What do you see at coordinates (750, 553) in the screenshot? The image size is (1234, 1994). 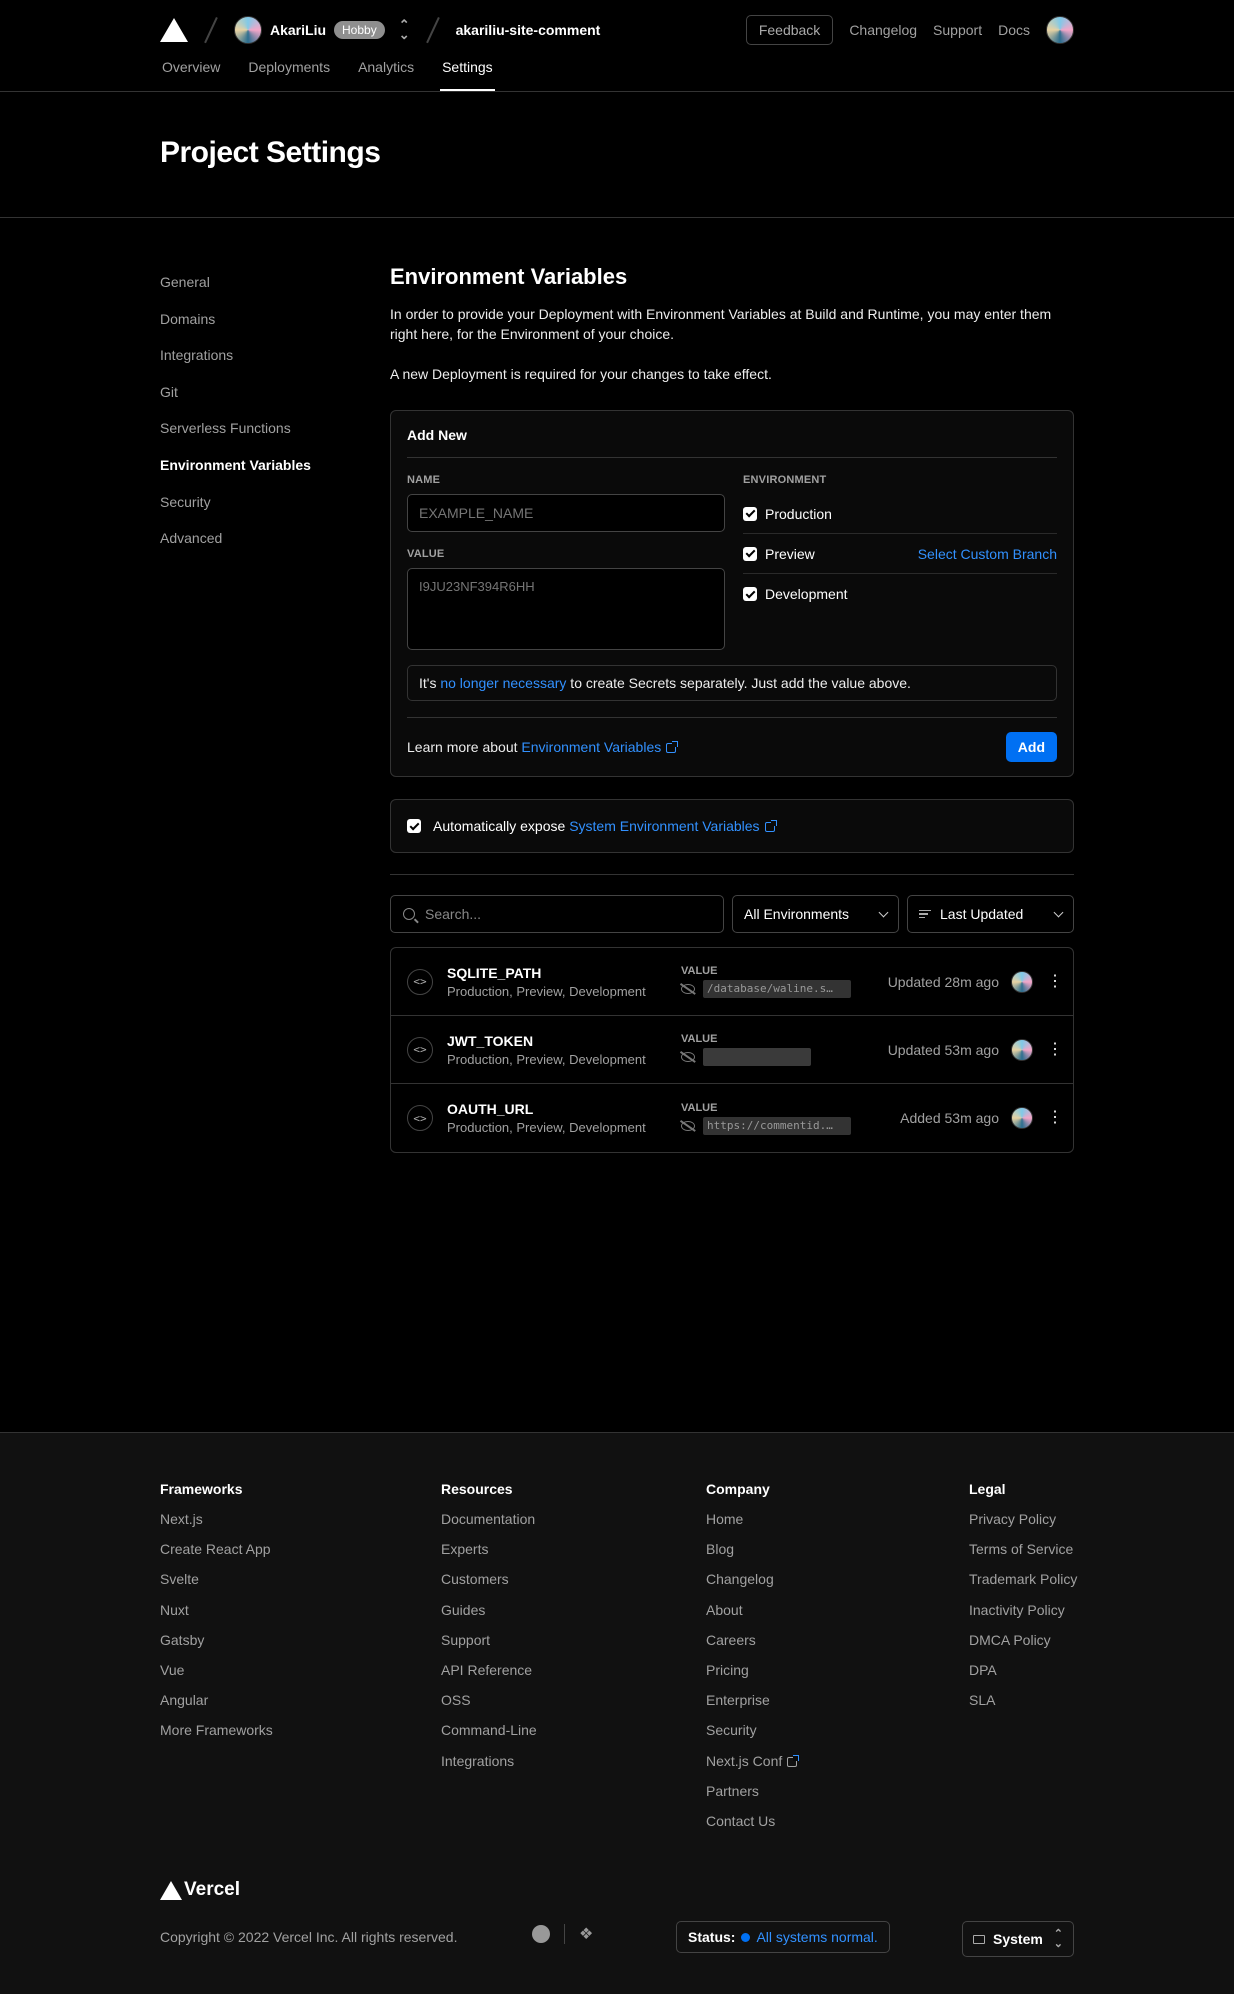 I see `preview-checkbox` at bounding box center [750, 553].